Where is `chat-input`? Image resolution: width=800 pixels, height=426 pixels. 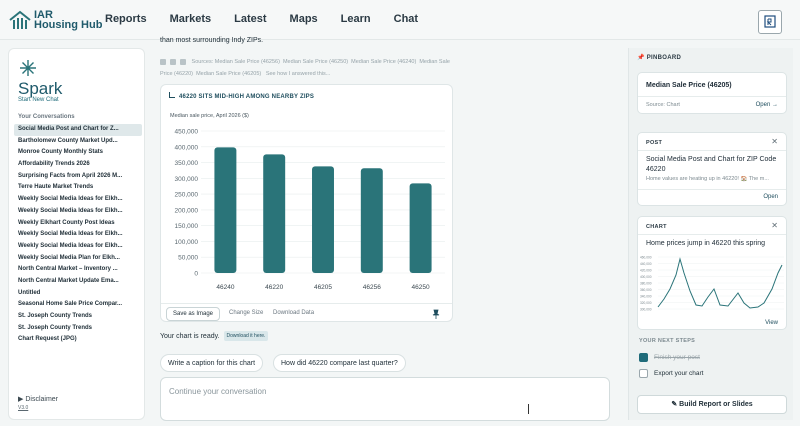
chat-input is located at coordinates (369, 391).